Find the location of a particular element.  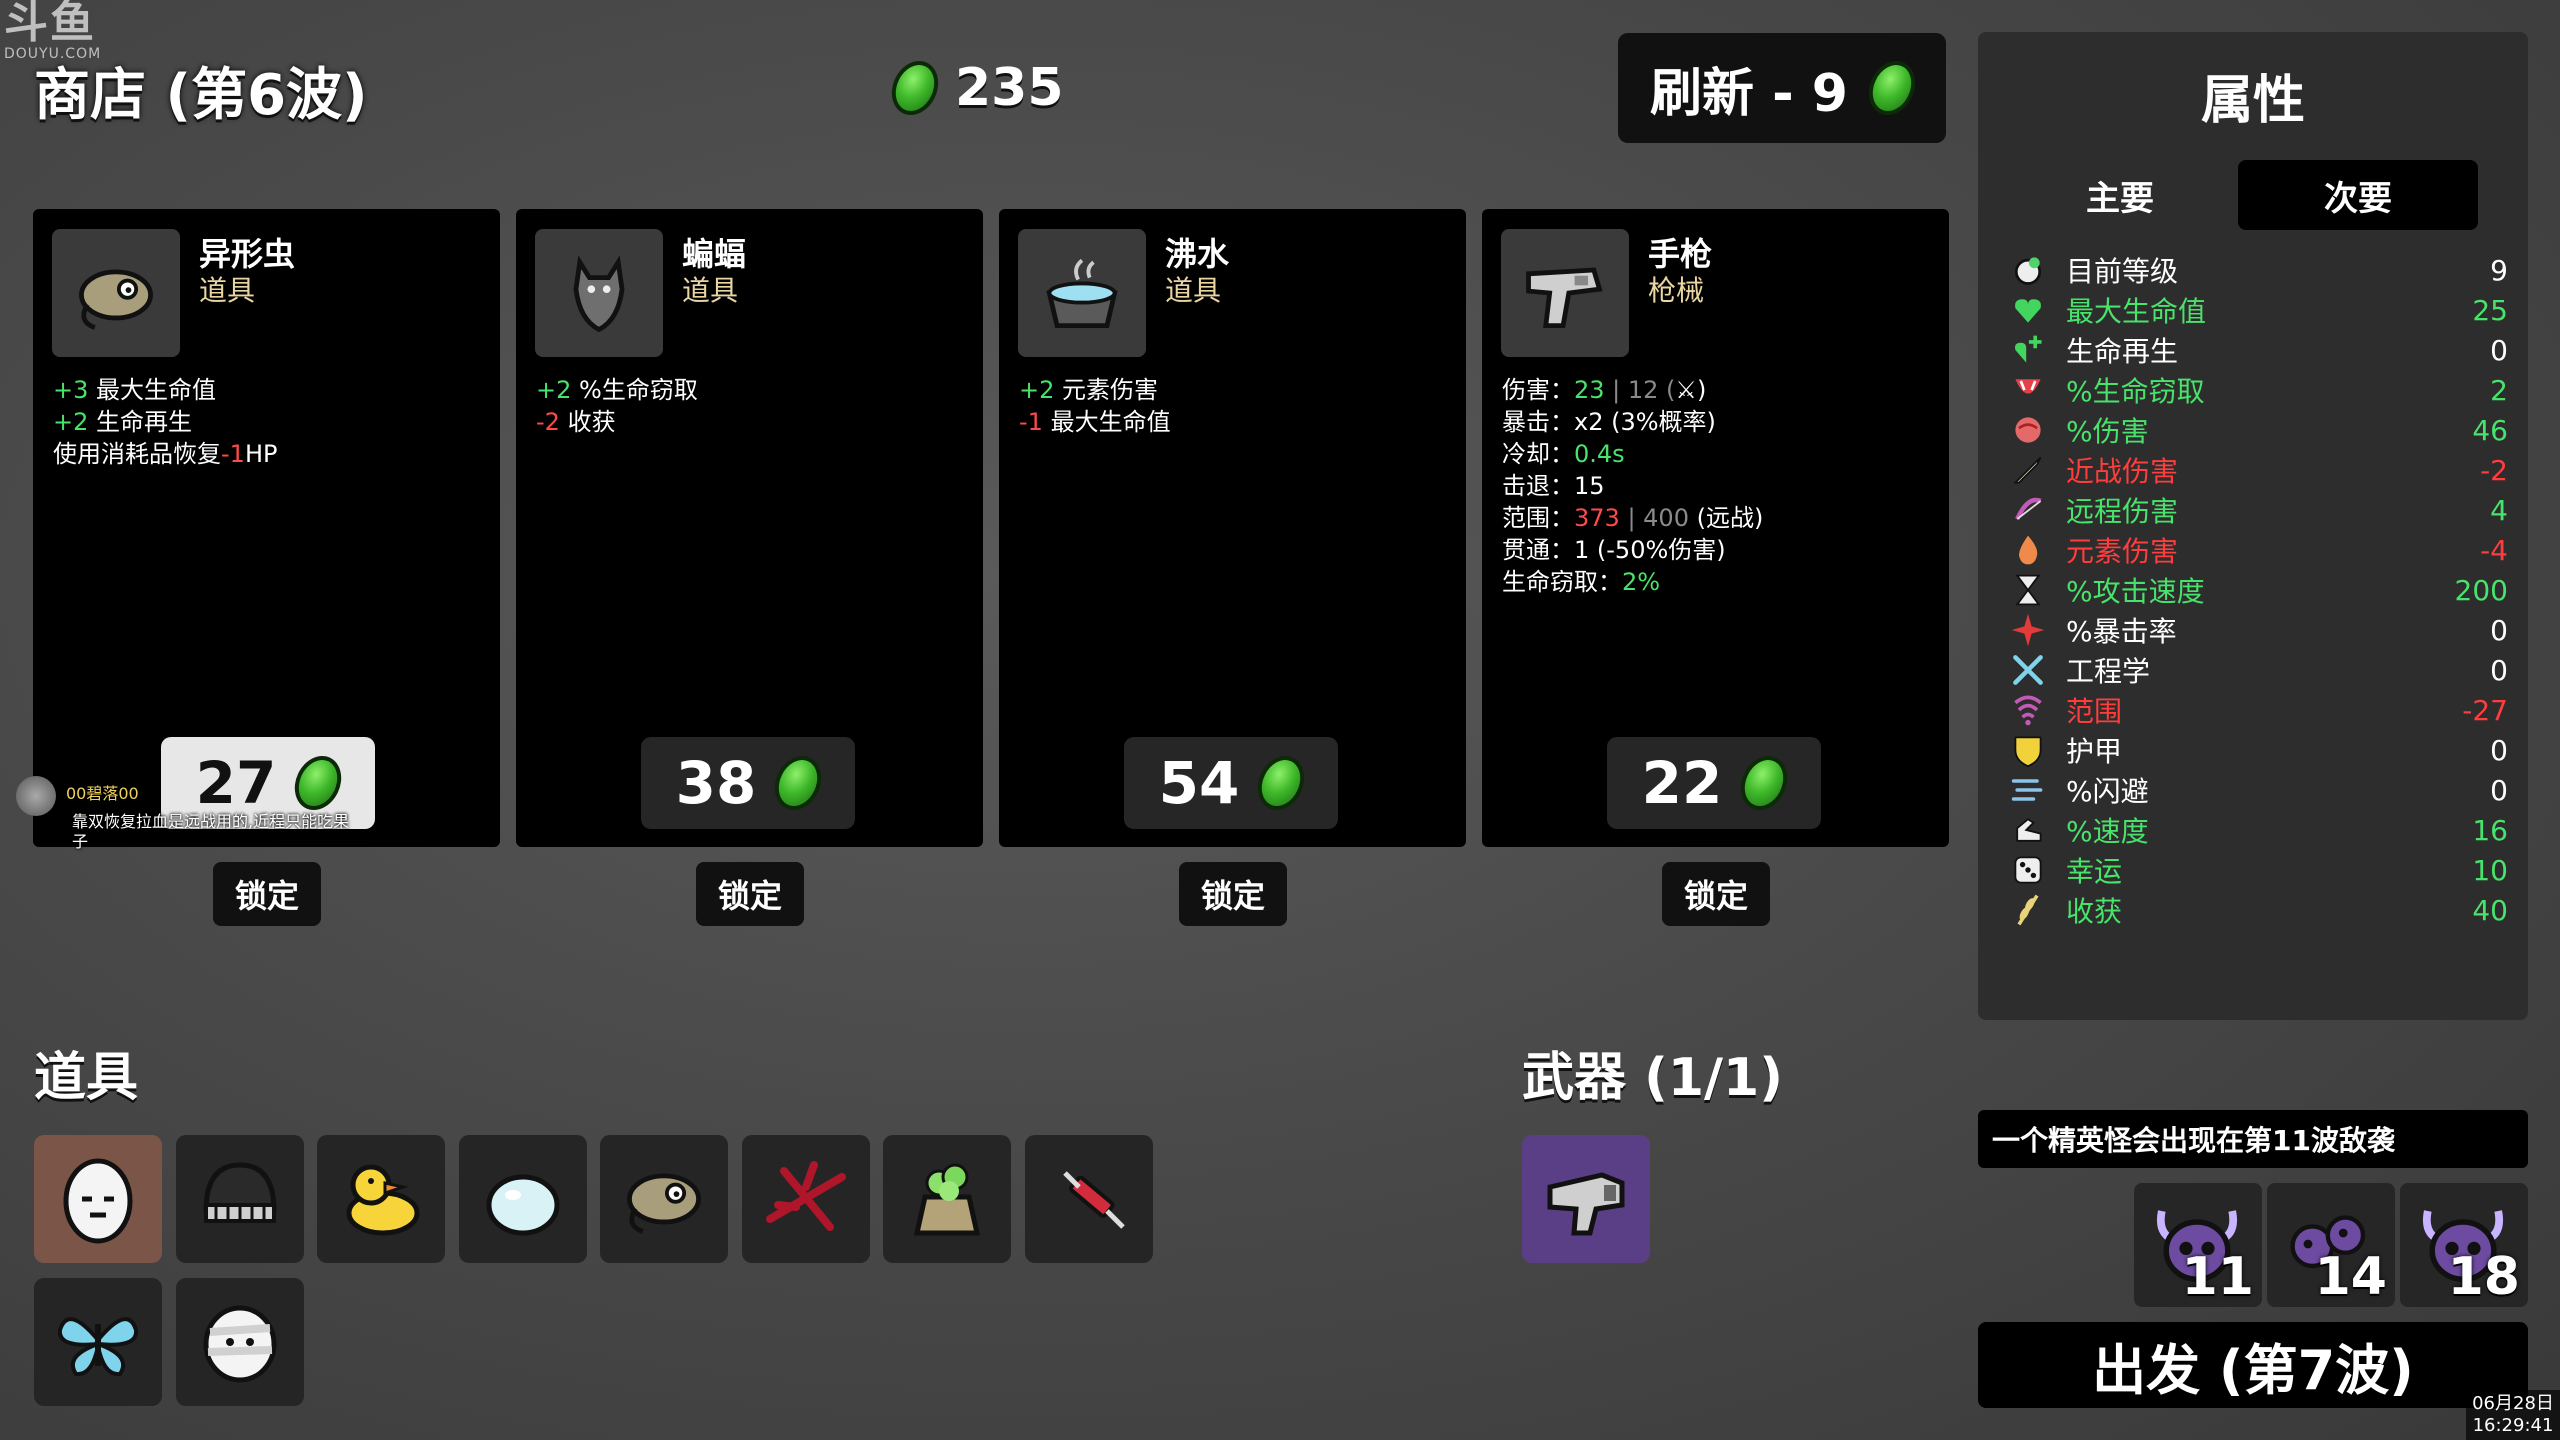

effect-line: 贯通：1 (-50%伤害) is located at coordinates (1632, 550).